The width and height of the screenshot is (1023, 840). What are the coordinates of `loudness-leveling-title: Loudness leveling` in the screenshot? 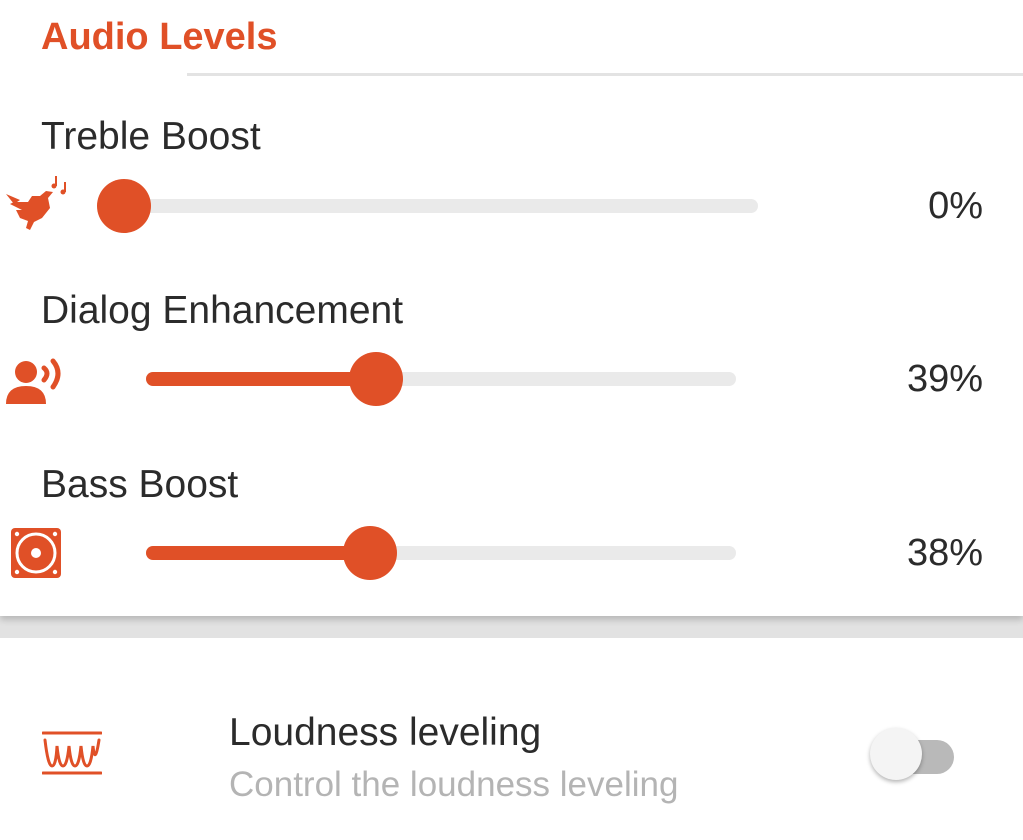 It's located at (385, 732).